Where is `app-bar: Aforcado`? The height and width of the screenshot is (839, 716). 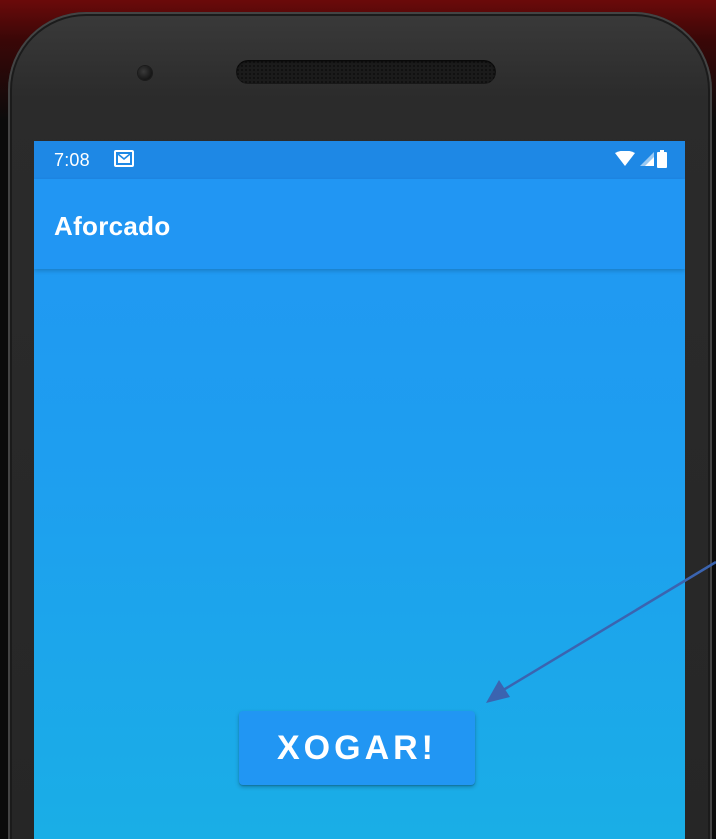 app-bar: Aforcado is located at coordinates (359, 224).